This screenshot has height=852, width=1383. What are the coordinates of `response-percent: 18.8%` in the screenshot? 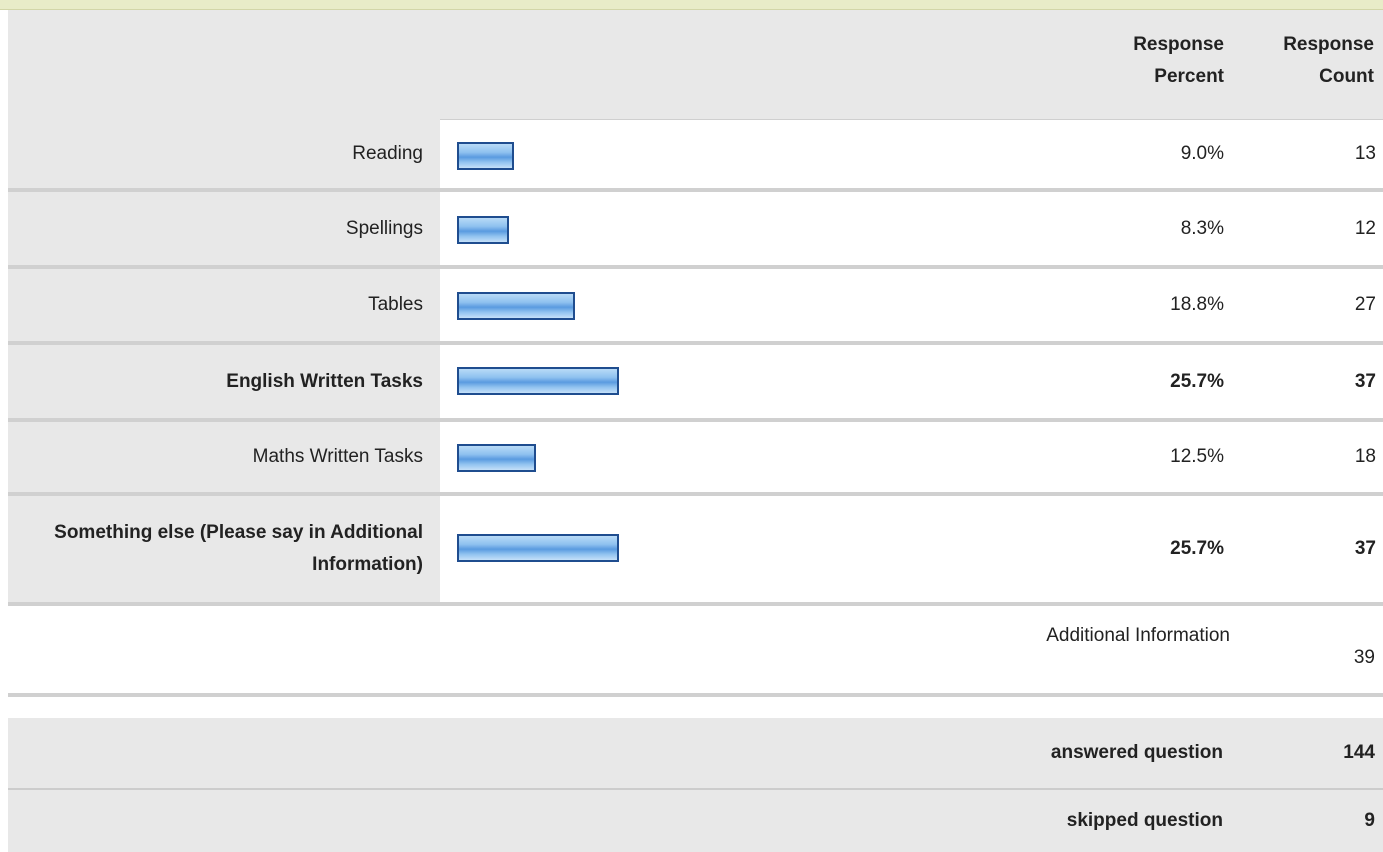 It's located at (1197, 304).